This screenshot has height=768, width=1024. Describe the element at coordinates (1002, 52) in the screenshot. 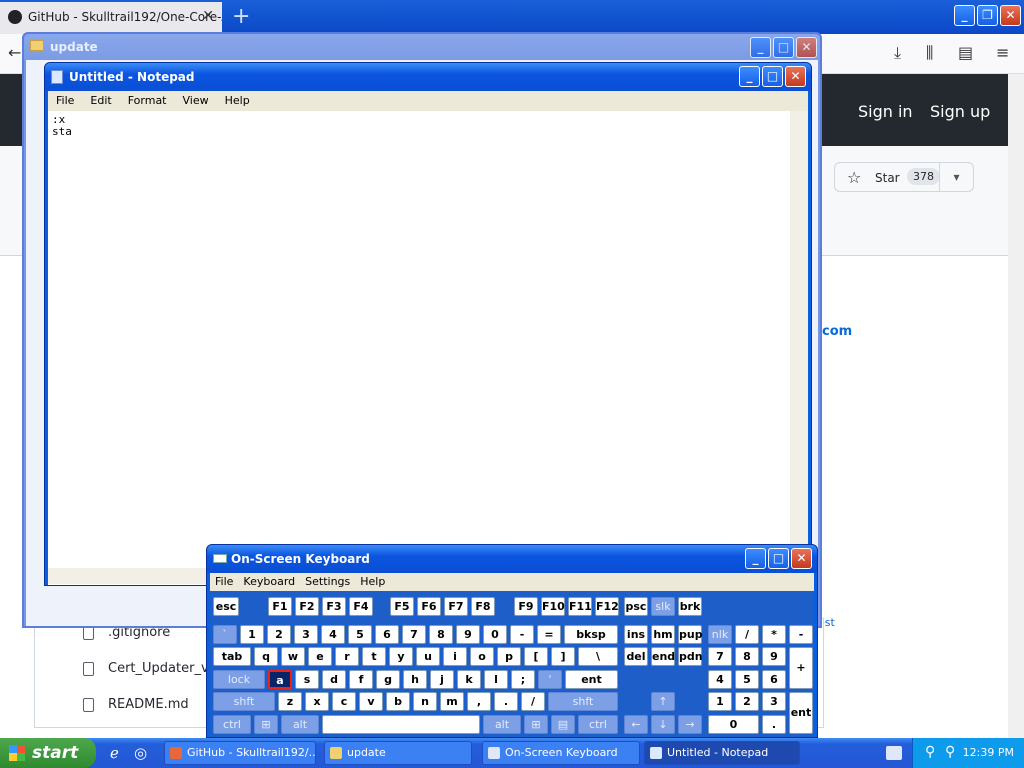

I see `menu-icon: ≡` at that location.